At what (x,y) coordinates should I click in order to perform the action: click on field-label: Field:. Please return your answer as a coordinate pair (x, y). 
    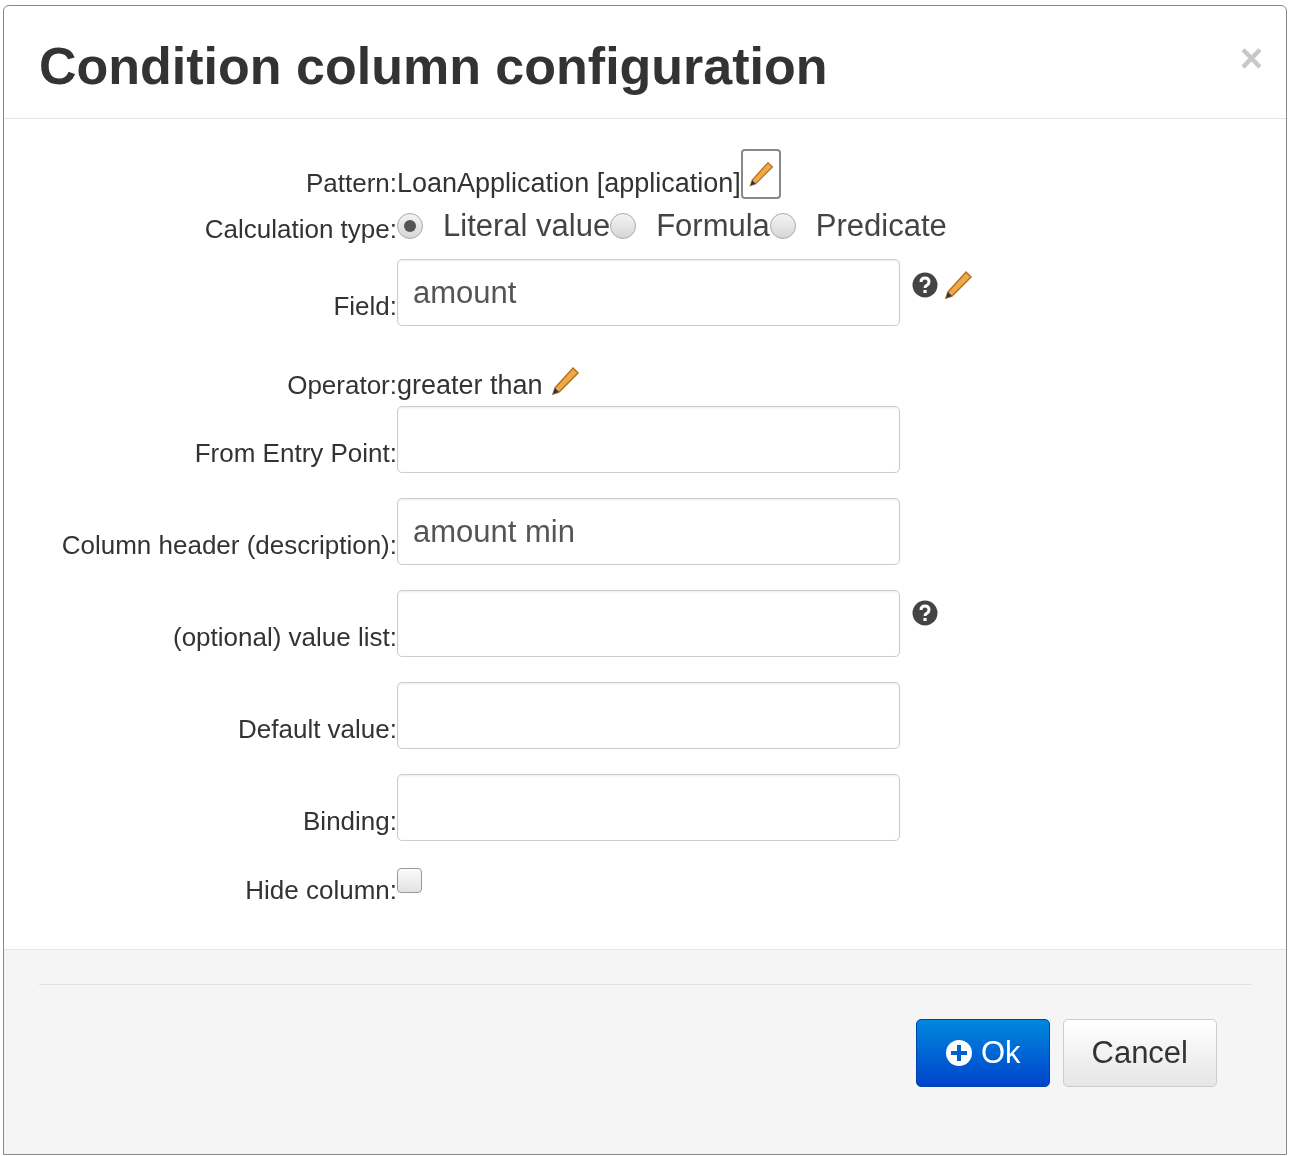
    Looking at the image, I should click on (364, 306).